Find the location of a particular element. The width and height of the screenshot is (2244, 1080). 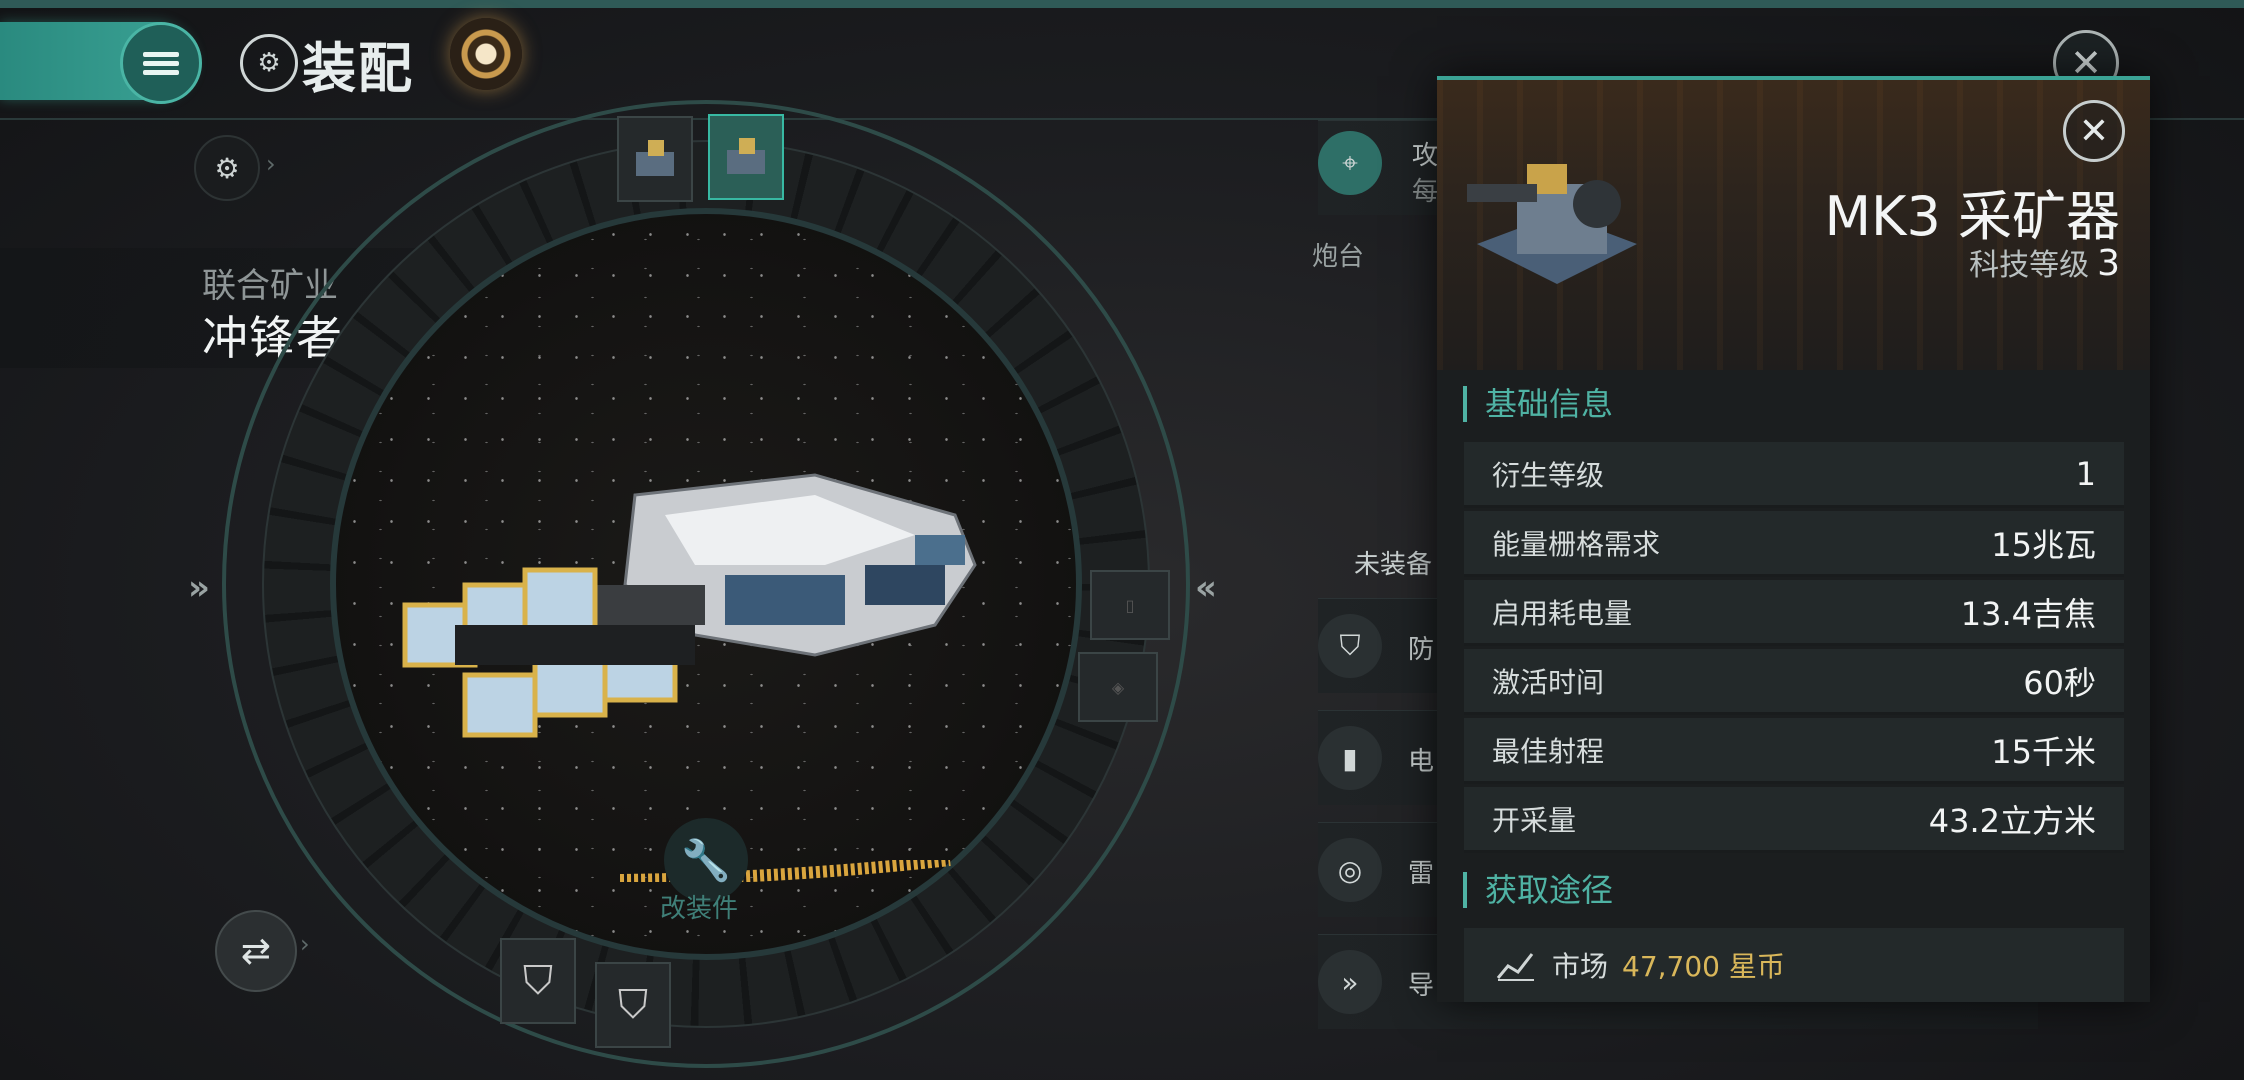

side-slot-1: ▯ is located at coordinates (1130, 605).